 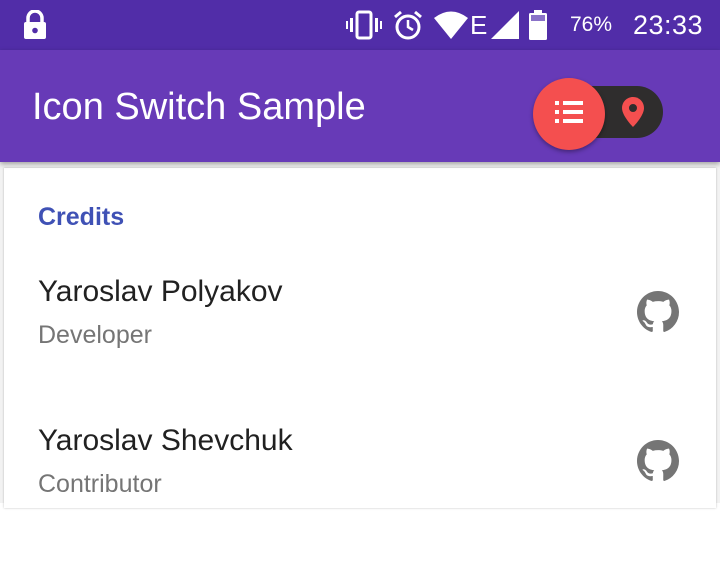 I want to click on clock: 23:33, so click(x=668, y=25).